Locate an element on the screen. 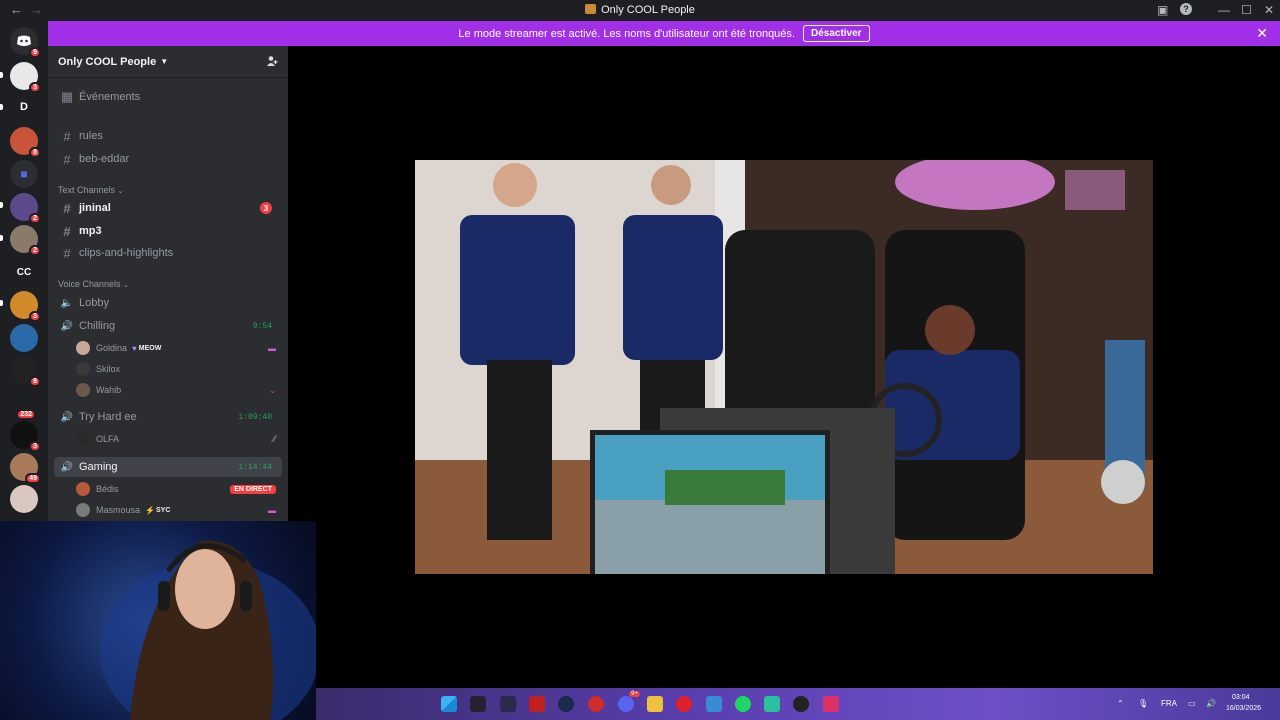  voice-channel-chilling: 🔊 Chilling 9:54 is located at coordinates (168, 326).